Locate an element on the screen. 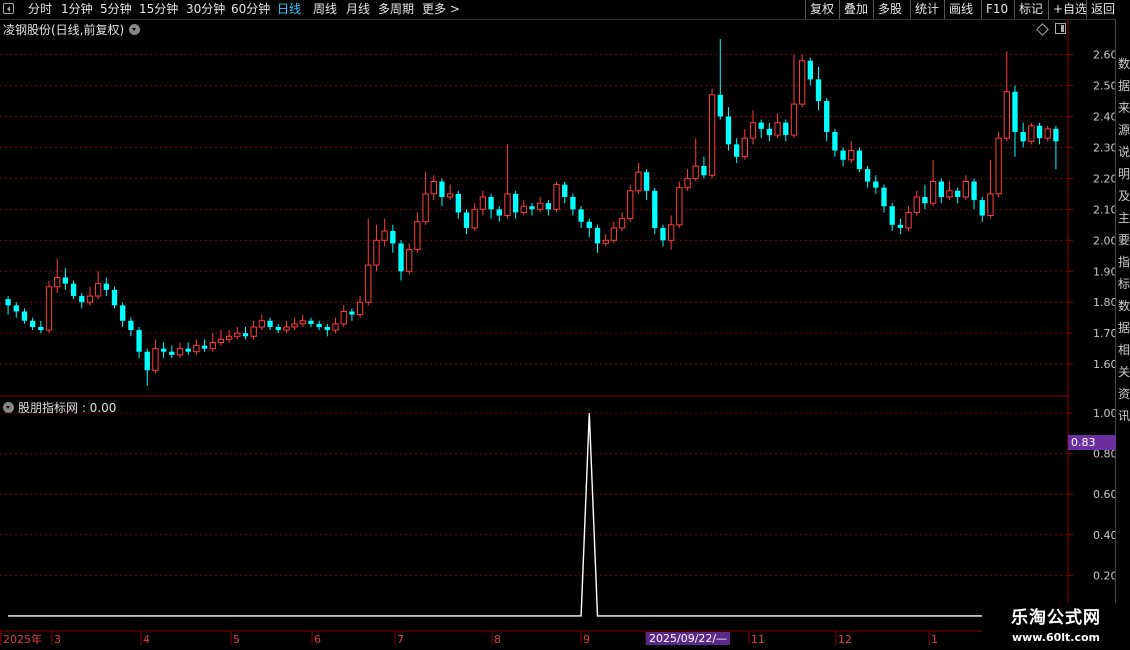 This screenshot has height=650, width=1130. y-tick-label: 1.00 is located at coordinates (1105, 413).